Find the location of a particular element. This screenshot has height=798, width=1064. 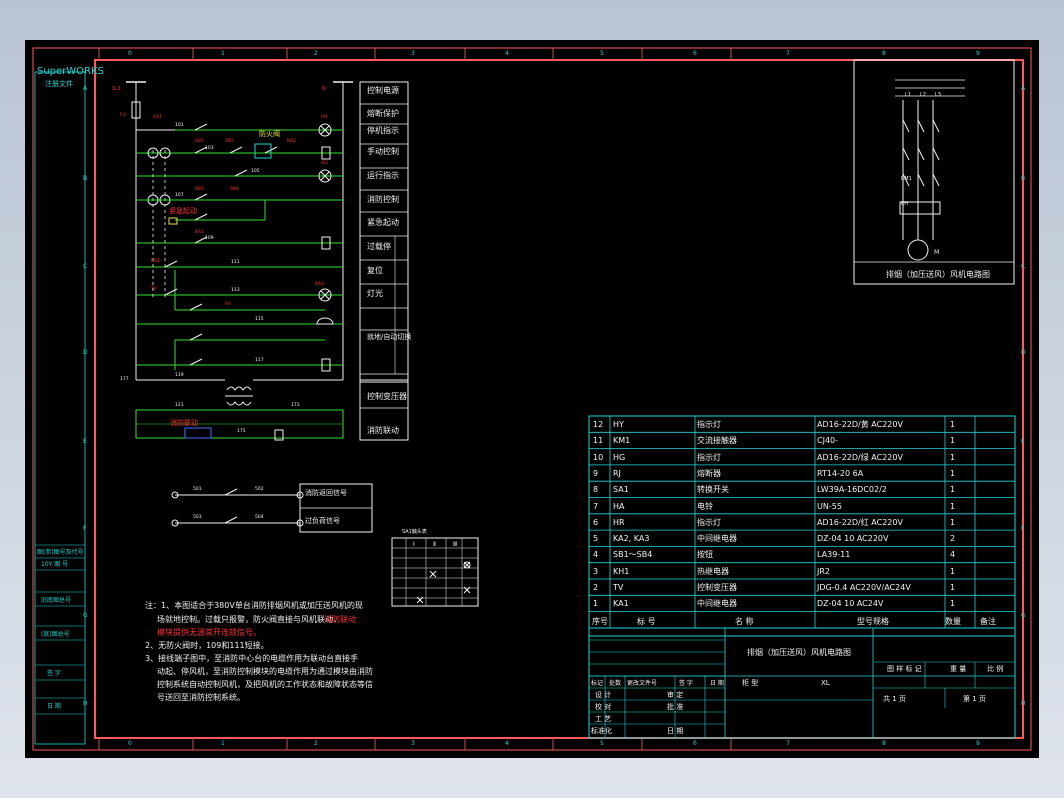

ruler-tick: 5 is located at coordinates (602, 743).